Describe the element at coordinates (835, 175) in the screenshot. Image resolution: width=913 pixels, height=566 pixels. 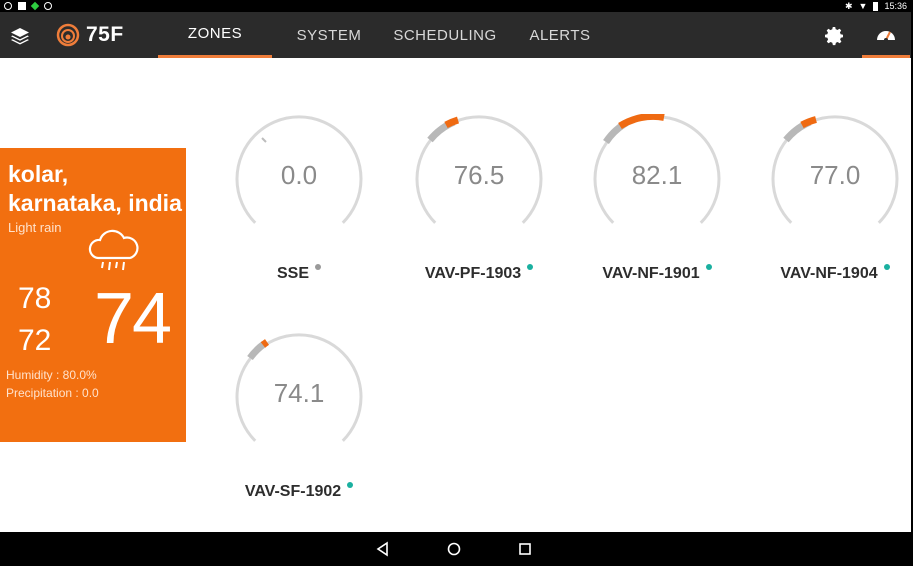
I see `zone-temperature: 77.0` at that location.